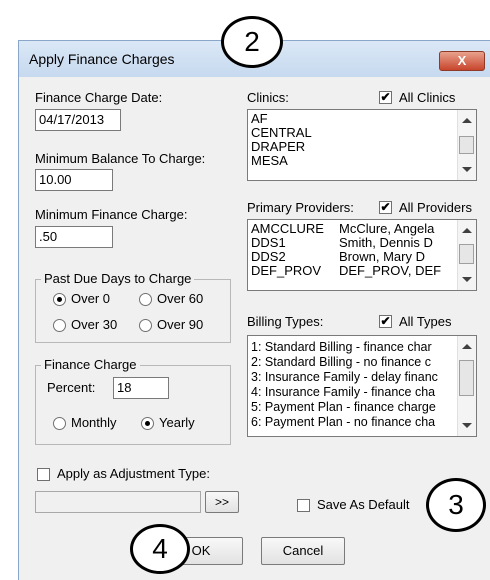  I want to click on close-button: X, so click(462, 61).